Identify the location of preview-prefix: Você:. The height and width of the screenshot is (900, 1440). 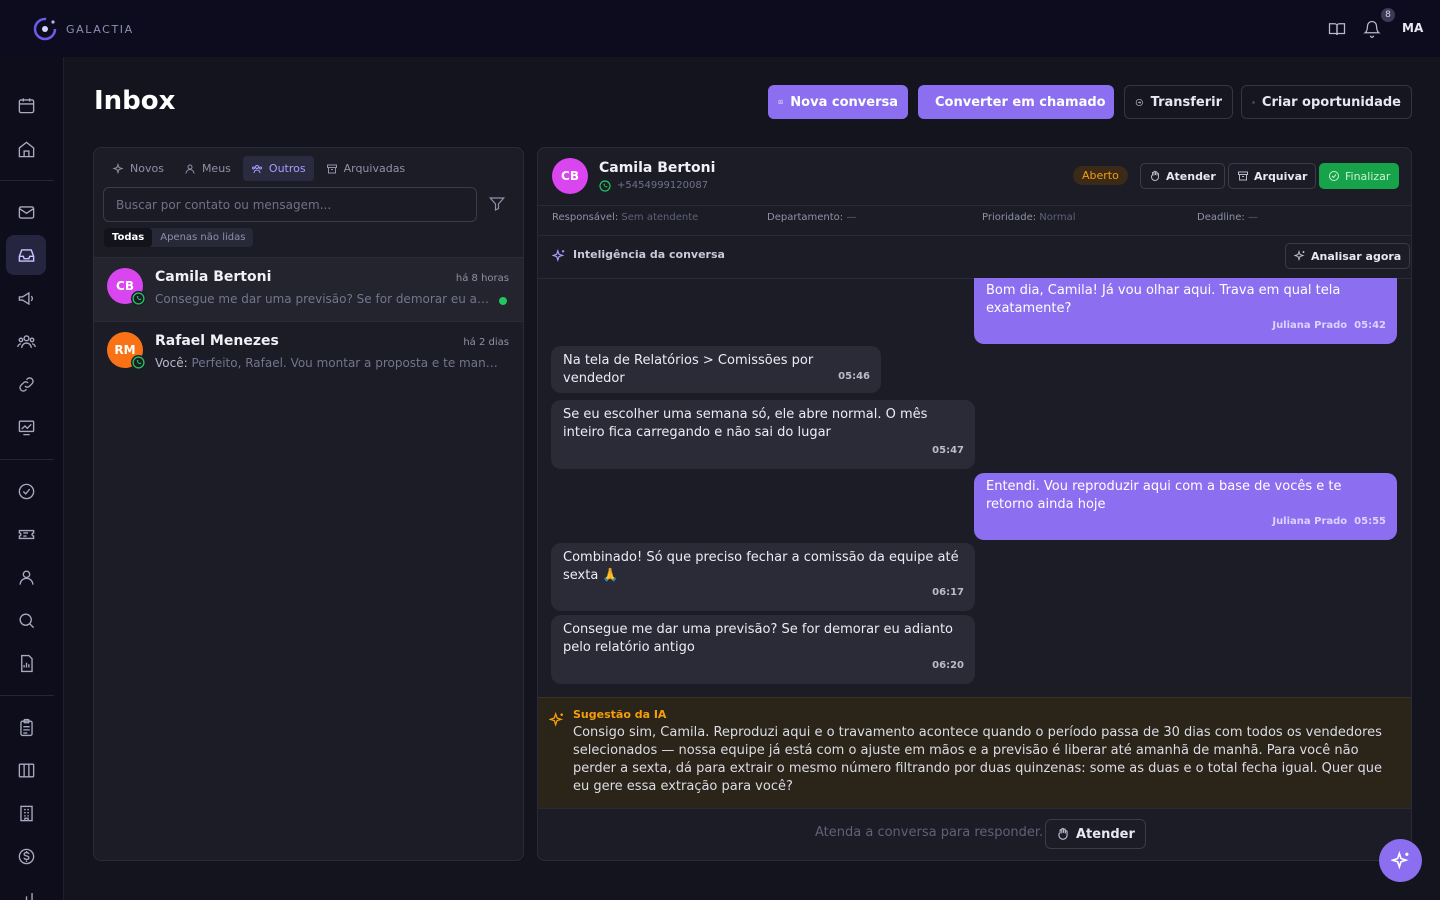
(173, 363).